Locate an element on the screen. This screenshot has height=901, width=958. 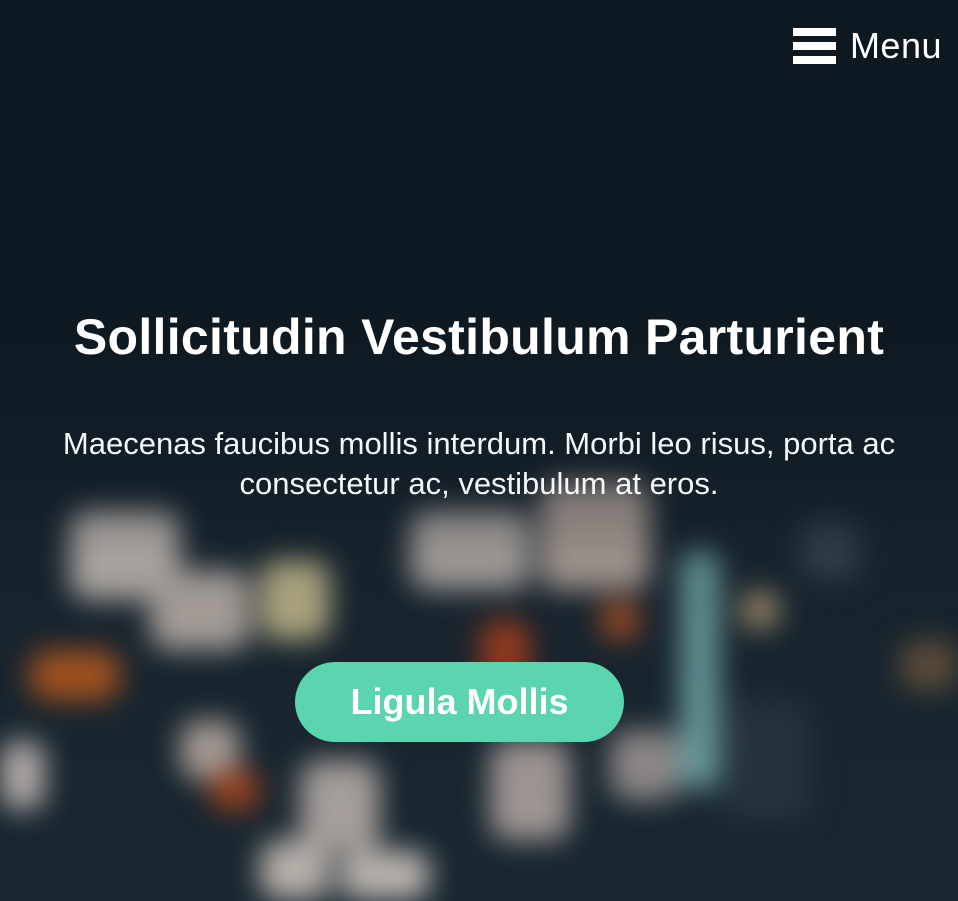
menu-button: Menu is located at coordinates (867, 45).